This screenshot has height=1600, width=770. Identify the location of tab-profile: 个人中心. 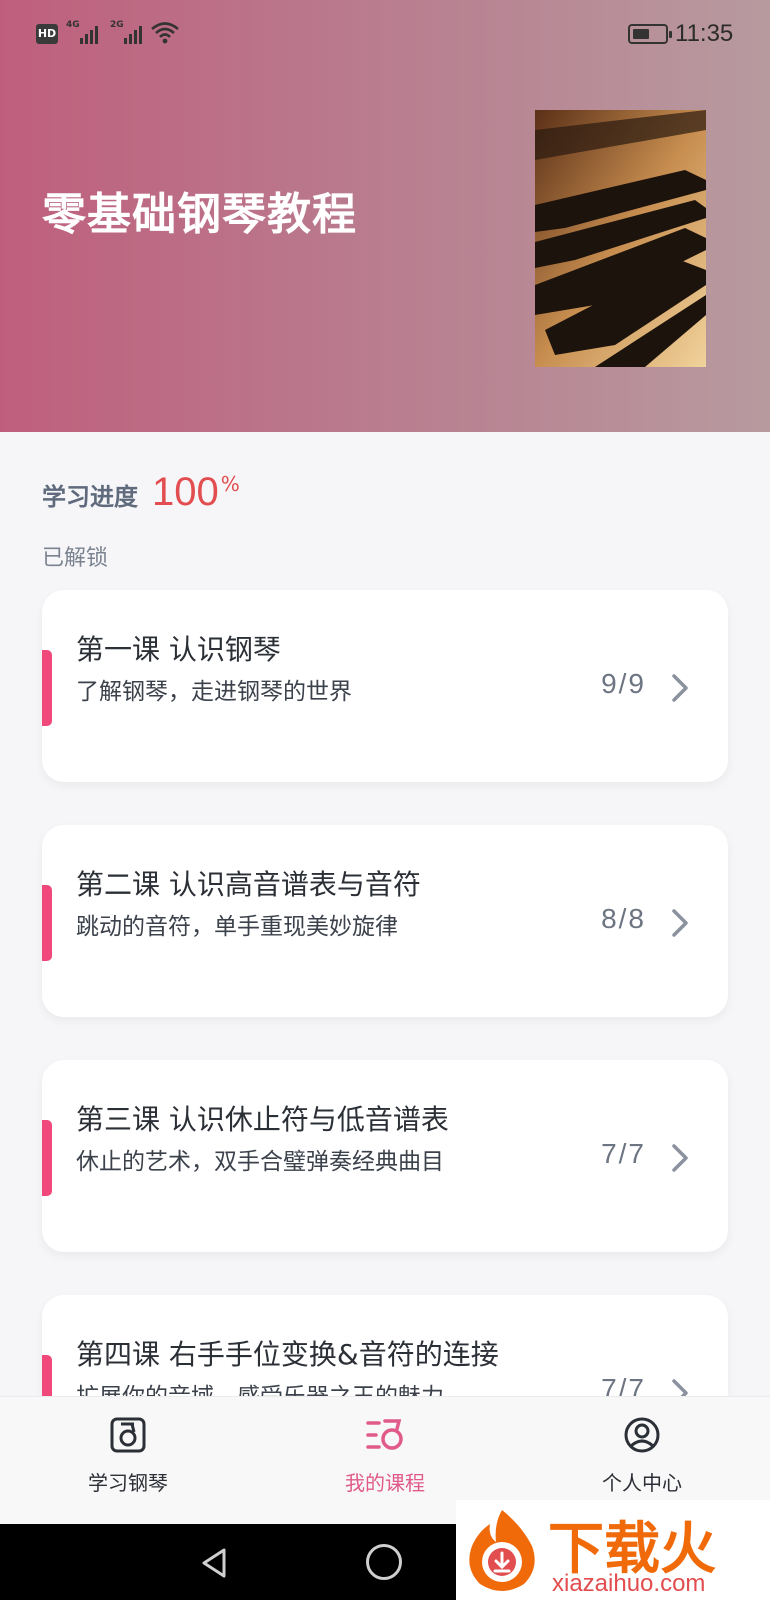
(642, 1455).